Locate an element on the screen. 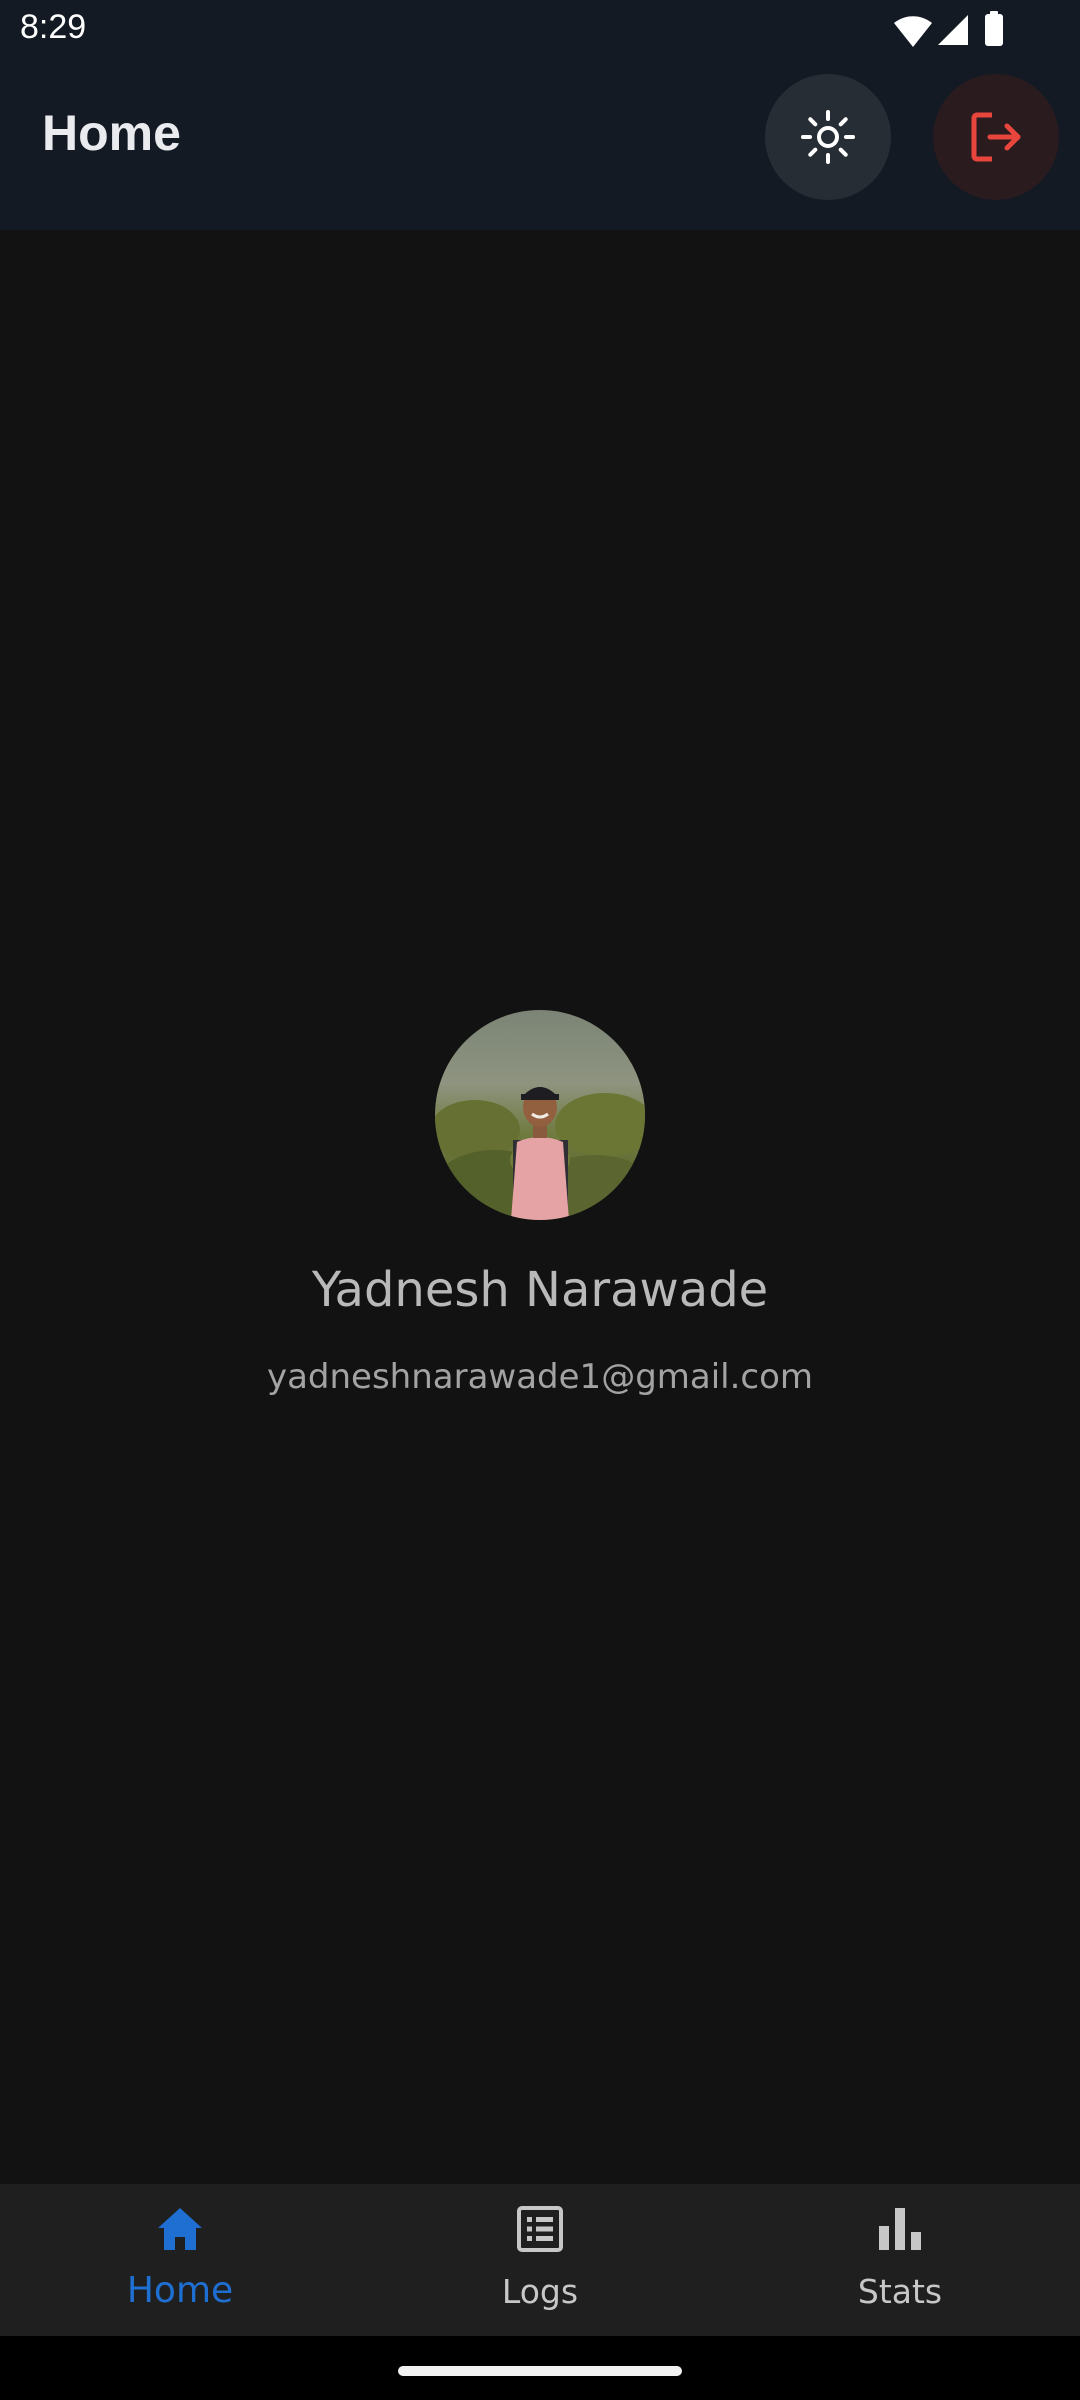 The image size is (1080, 2400). signal-icon is located at coordinates (953, 30).